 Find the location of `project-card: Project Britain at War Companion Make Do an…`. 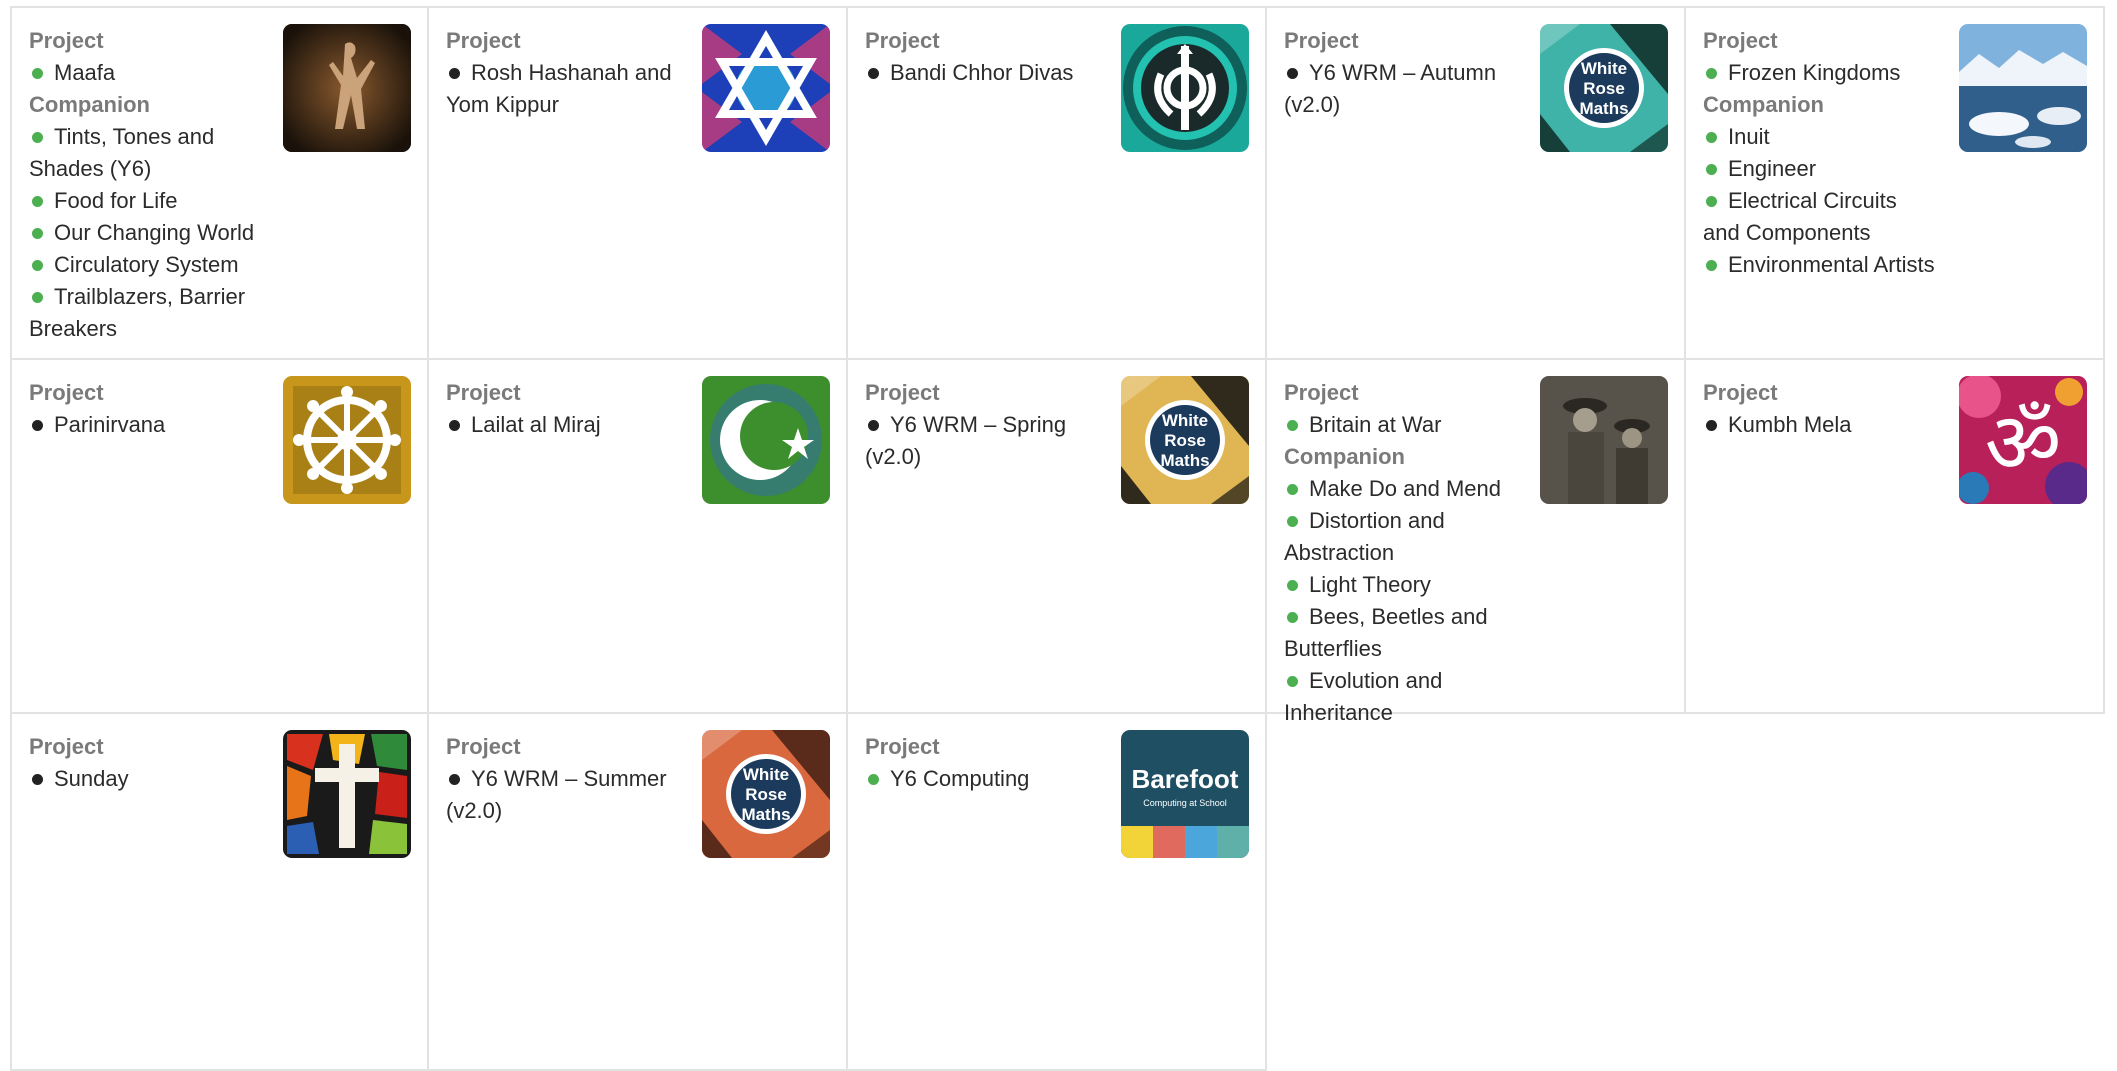

project-card: Project Britain at War Companion Make Do an… is located at coordinates (1476, 542).